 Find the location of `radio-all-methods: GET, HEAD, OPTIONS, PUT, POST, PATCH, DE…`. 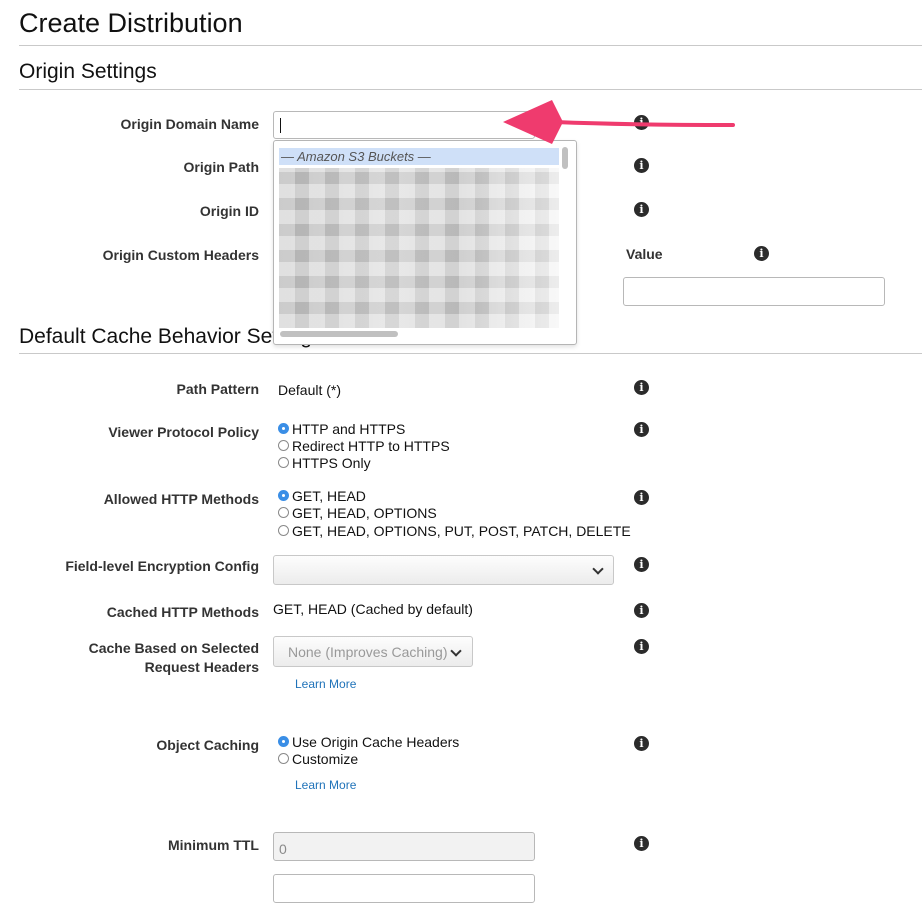

radio-all-methods: GET, HEAD, OPTIONS, PUT, POST, PATCH, DE… is located at coordinates (454, 530).